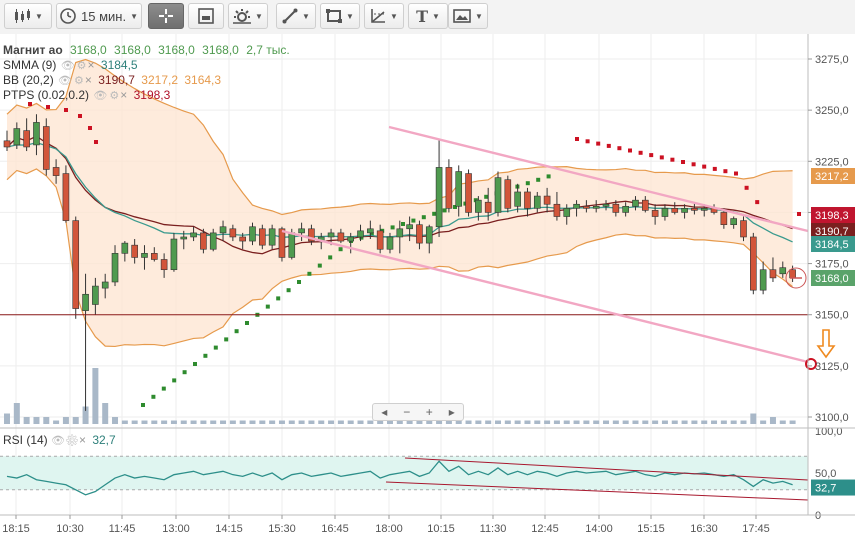  What do you see at coordinates (132, 50) in the screenshot?
I see `high-value: 3168,0` at bounding box center [132, 50].